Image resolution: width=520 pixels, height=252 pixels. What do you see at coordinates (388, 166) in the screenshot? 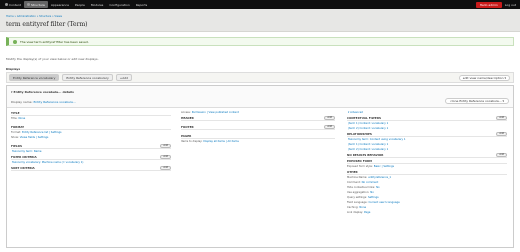
I see `exposed-settings-link: | Settings` at bounding box center [388, 166].